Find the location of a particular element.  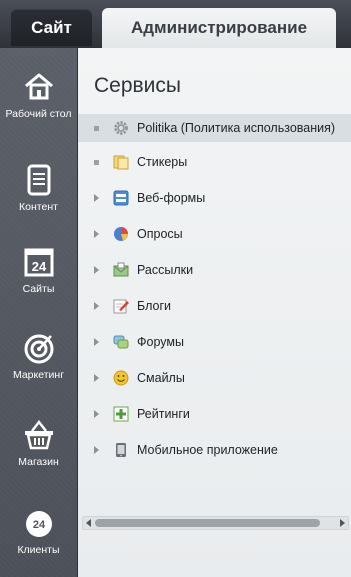

page-title: Сервисы is located at coordinates (138, 85).